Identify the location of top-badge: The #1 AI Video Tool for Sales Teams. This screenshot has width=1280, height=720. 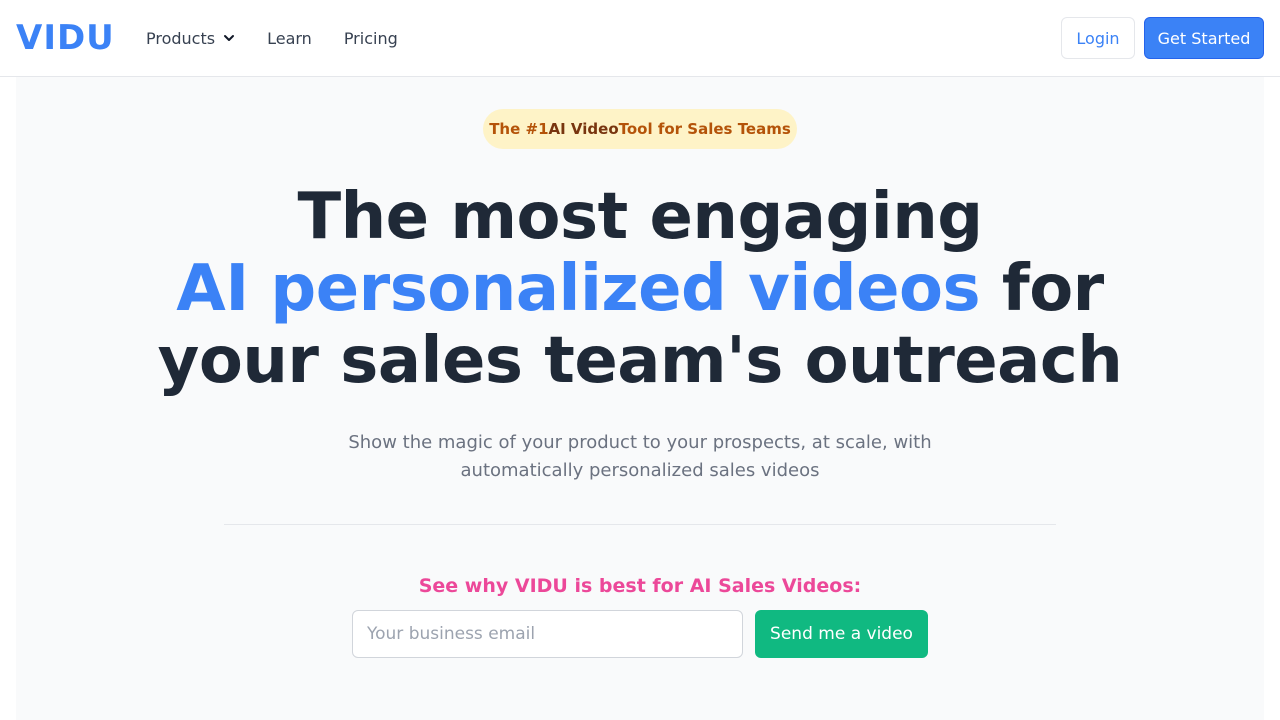
(640, 129).